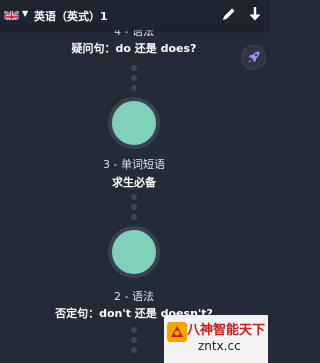  Describe the element at coordinates (71, 16) in the screenshot. I see `course-title: 英语（英式）1` at that location.